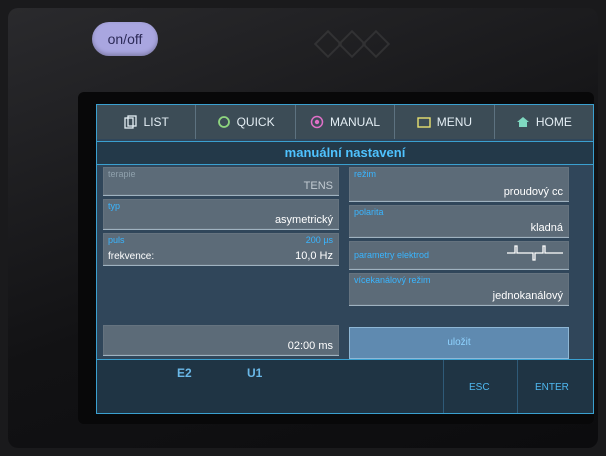 Image resolution: width=606 pixels, height=456 pixels. Describe the element at coordinates (459, 255) in the screenshot. I see `electrode-params-field: parametry elektrod` at that location.